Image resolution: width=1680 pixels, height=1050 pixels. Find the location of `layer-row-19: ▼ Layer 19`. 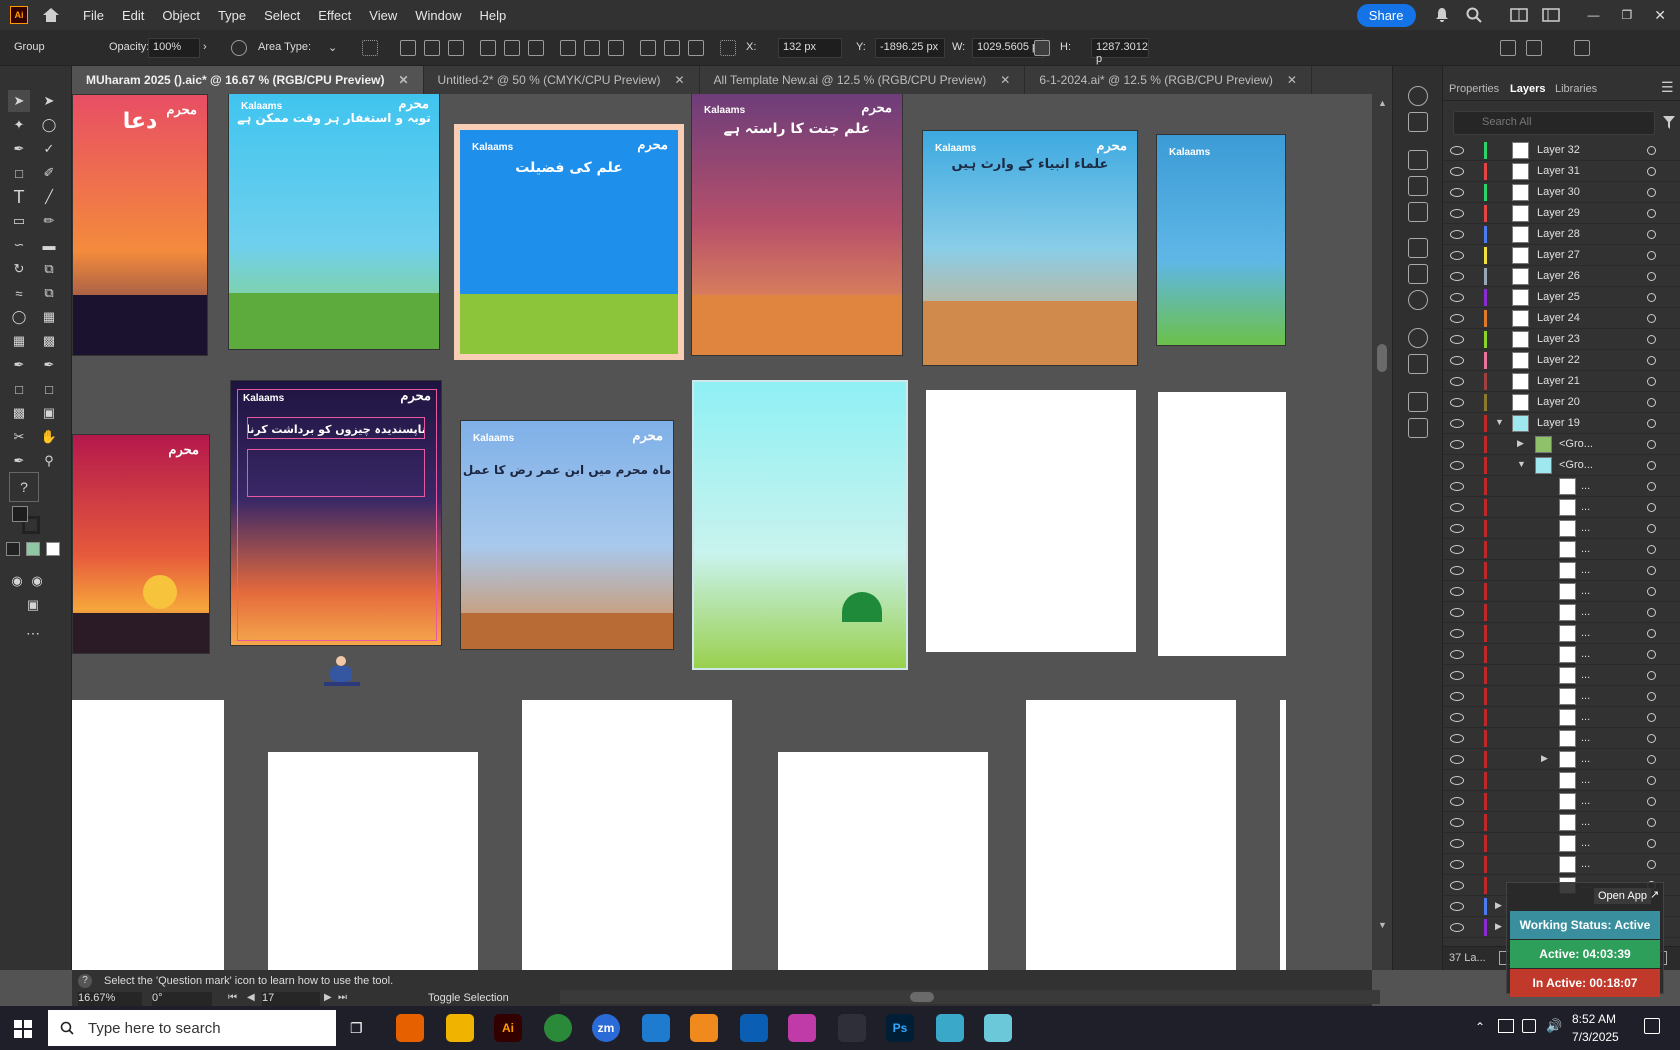

layer-row-19: ▼ Layer 19 is located at coordinates (1561, 423).